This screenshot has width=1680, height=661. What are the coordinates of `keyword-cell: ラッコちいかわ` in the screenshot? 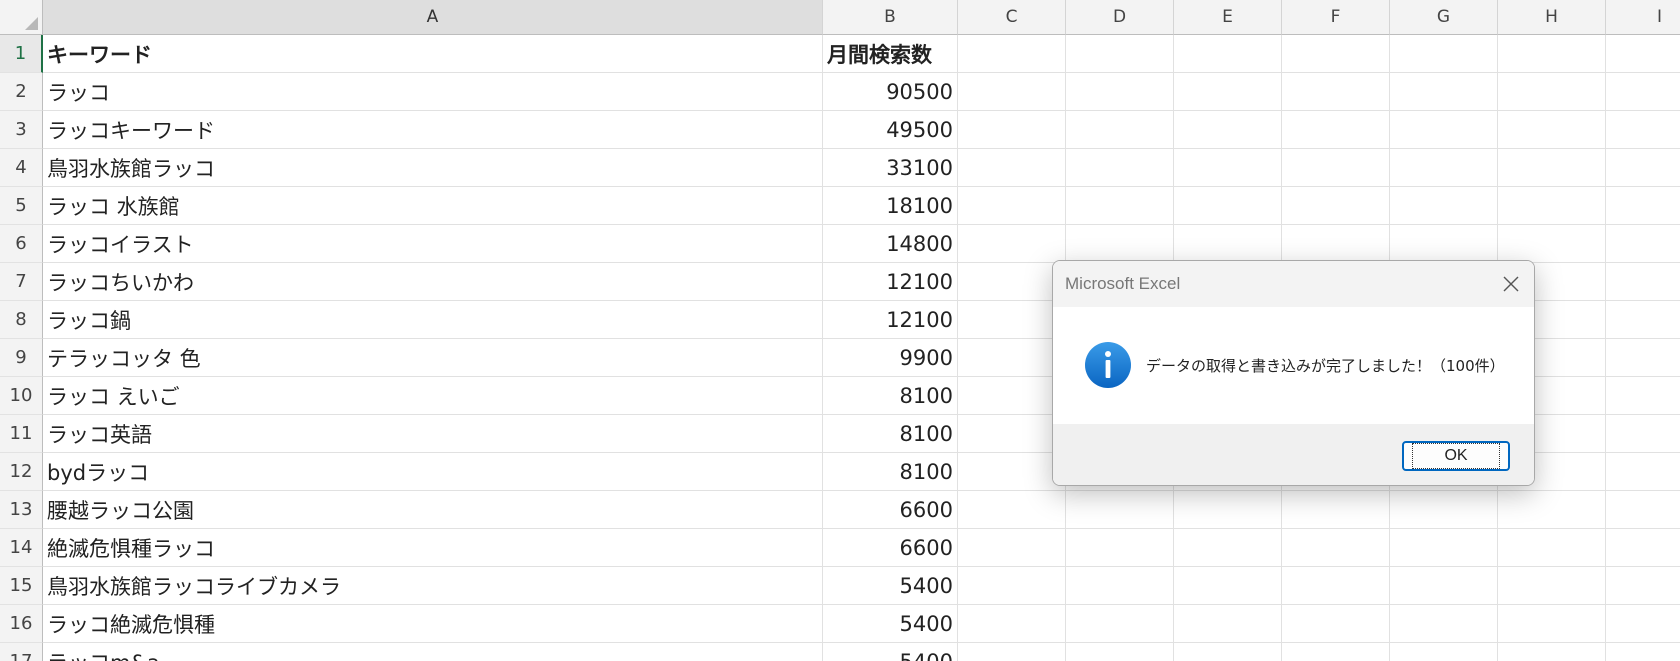 It's located at (433, 282).